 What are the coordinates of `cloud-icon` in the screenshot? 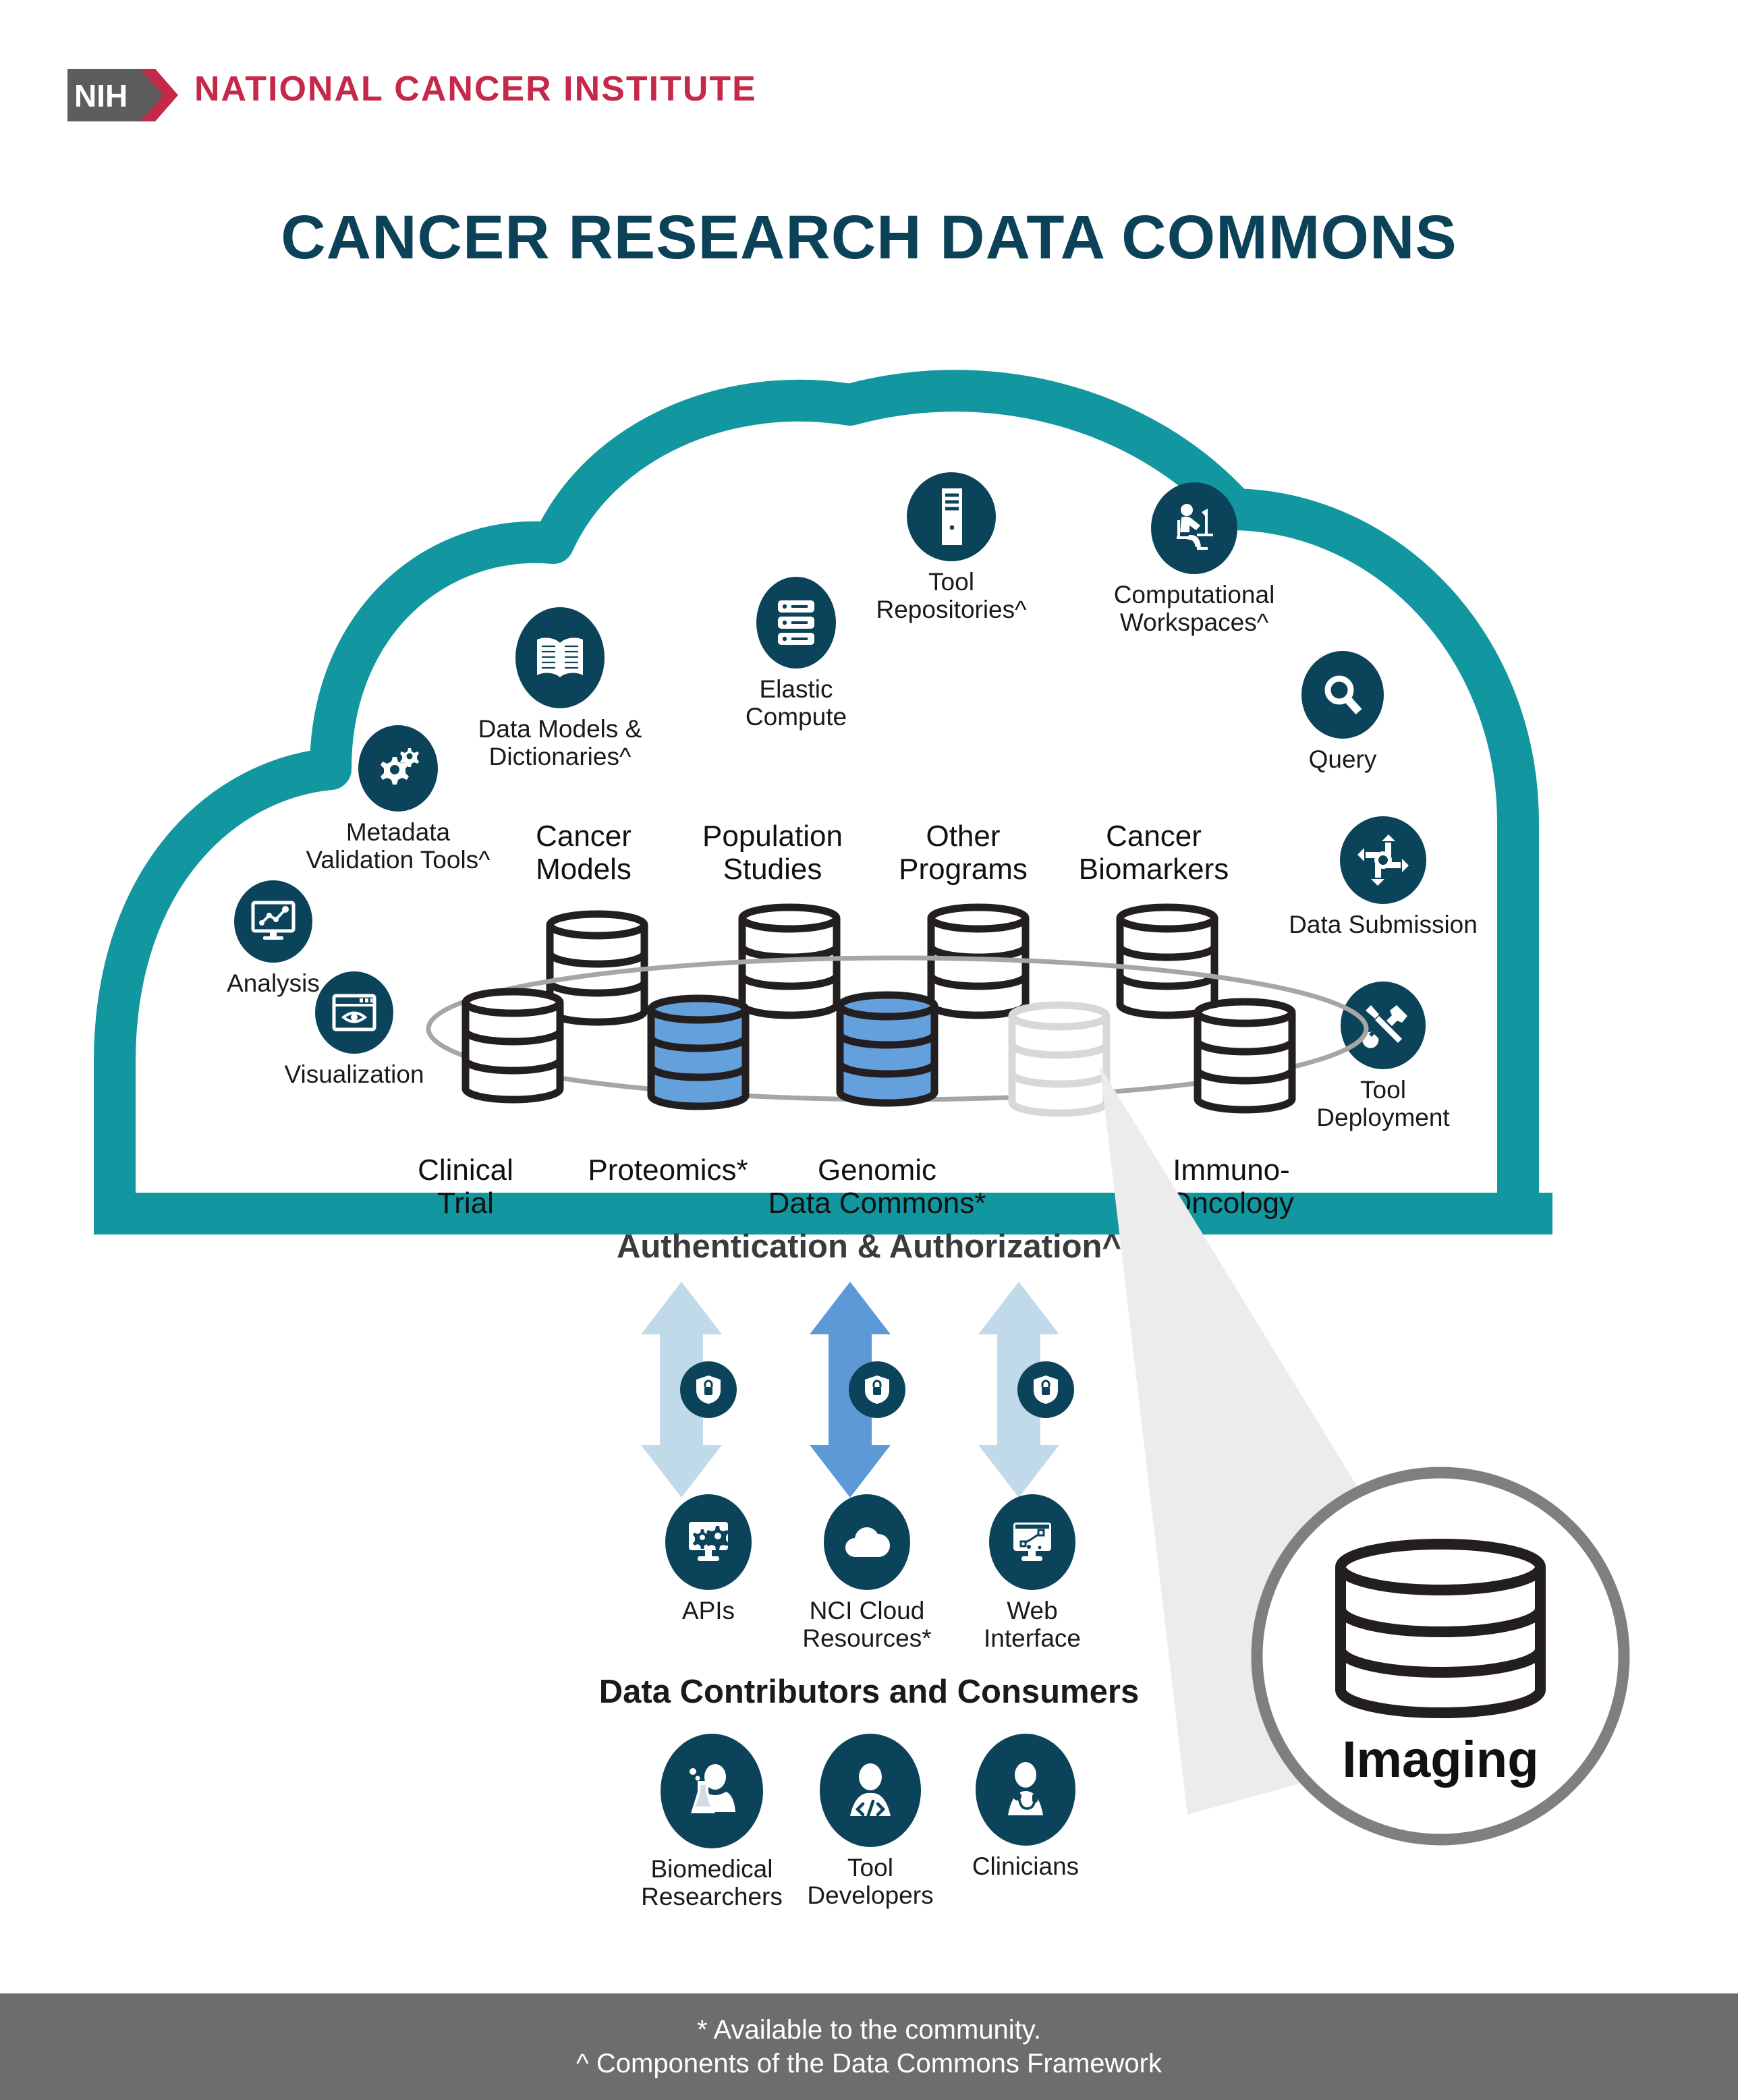 It's located at (867, 1542).